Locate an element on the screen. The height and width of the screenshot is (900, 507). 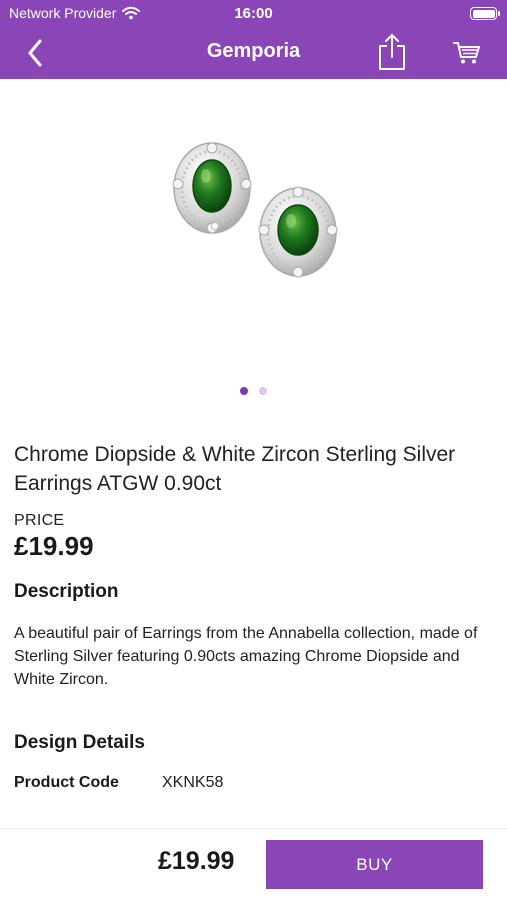
detail-value: XKNK58 is located at coordinates (193, 782).